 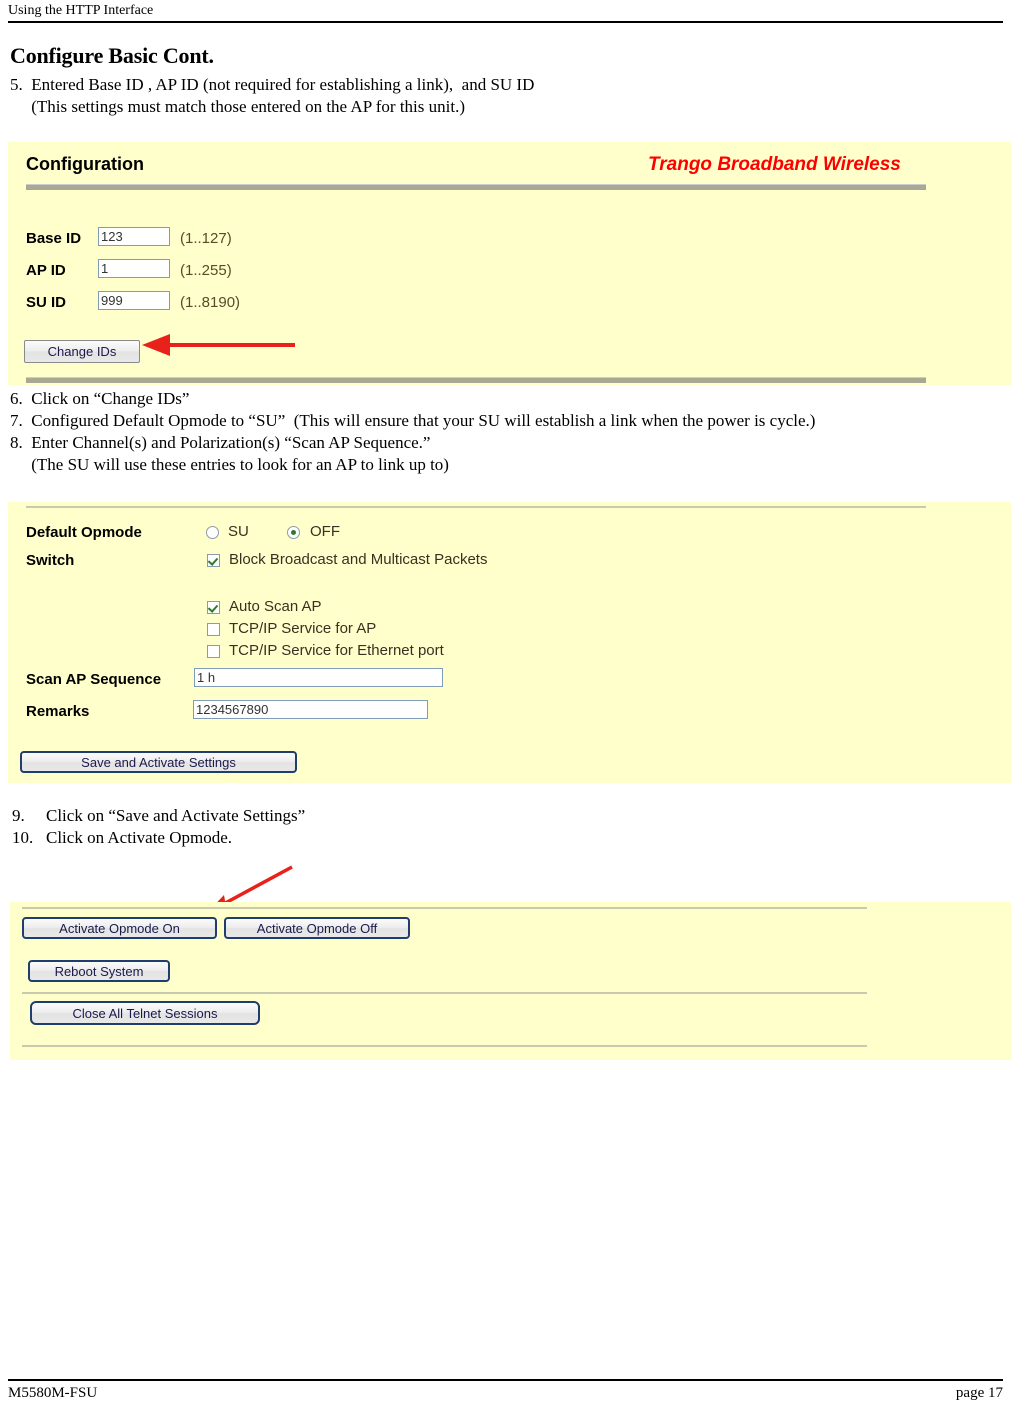 I want to click on actions-divider-middle, so click(x=444, y=993).